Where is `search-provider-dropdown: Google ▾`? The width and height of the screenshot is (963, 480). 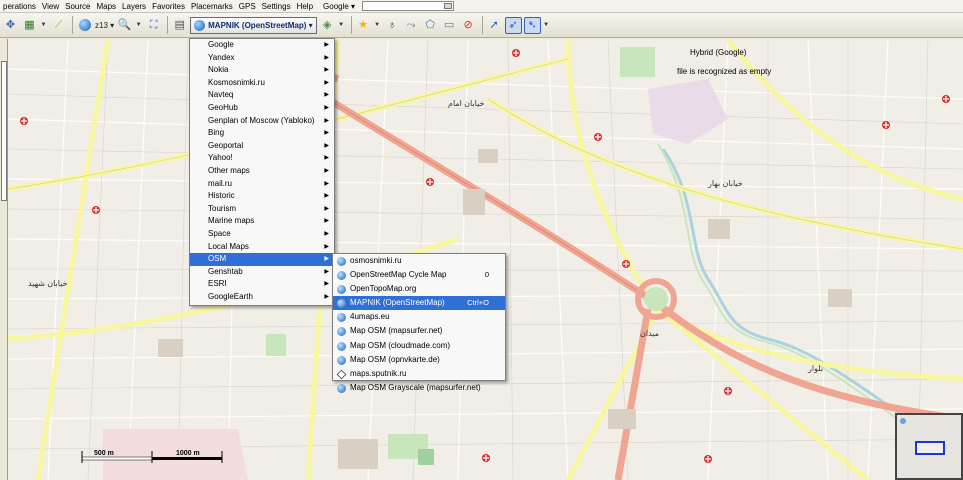
search-provider-dropdown: Google ▾ is located at coordinates (339, 6).